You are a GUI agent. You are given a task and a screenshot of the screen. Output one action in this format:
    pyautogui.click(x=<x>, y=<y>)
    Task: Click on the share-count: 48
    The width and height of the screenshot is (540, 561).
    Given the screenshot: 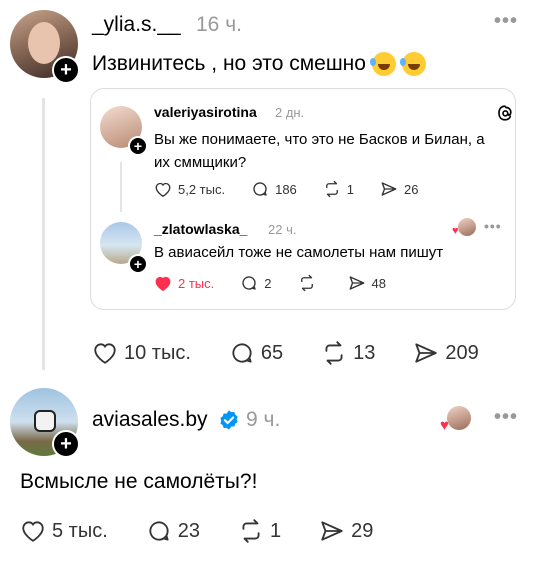 What is the action you would take?
    pyautogui.click(x=378, y=283)
    